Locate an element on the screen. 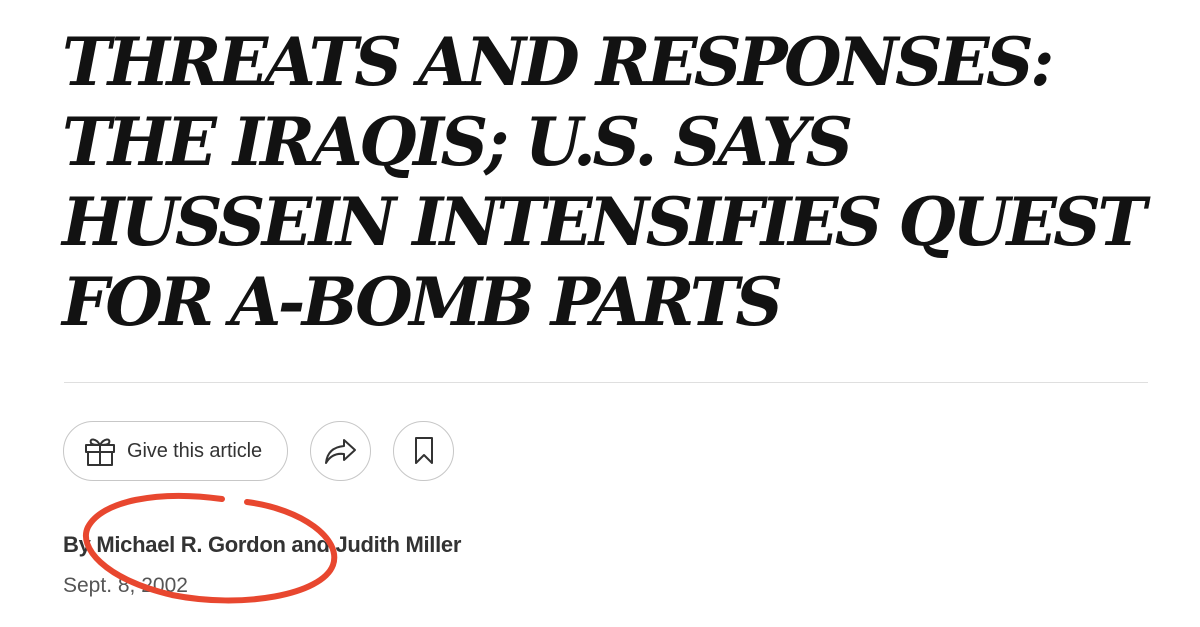 This screenshot has height=627, width=1200. share-arrow-icon is located at coordinates (341, 451).